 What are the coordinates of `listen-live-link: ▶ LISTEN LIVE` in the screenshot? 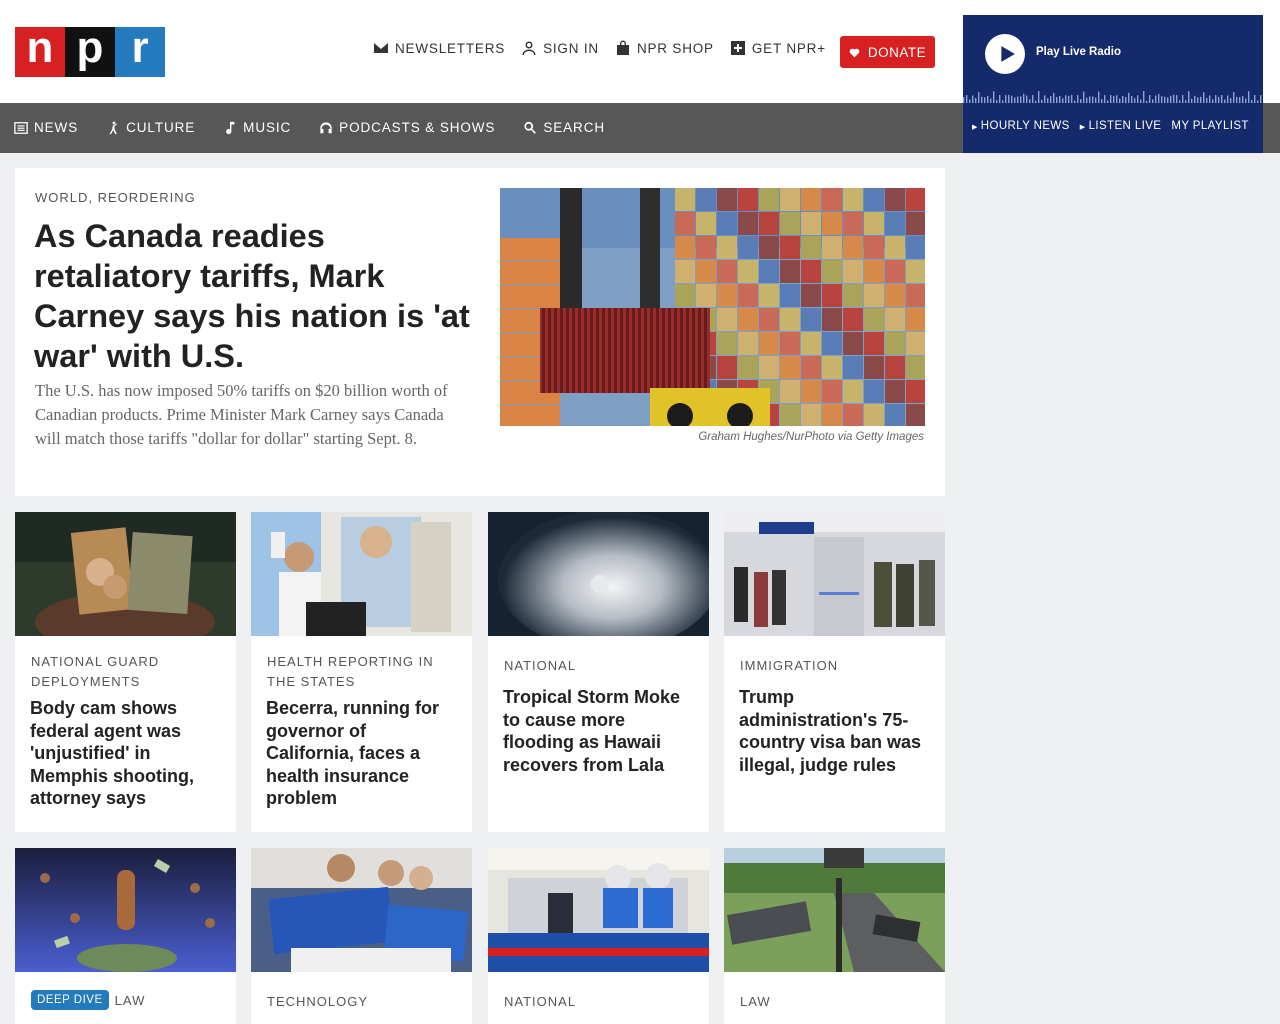 It's located at (1121, 126).